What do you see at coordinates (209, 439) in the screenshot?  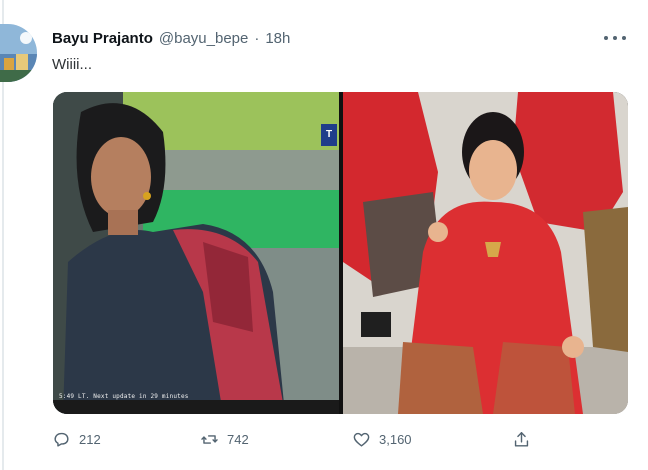 I see `retweet-icon` at bounding box center [209, 439].